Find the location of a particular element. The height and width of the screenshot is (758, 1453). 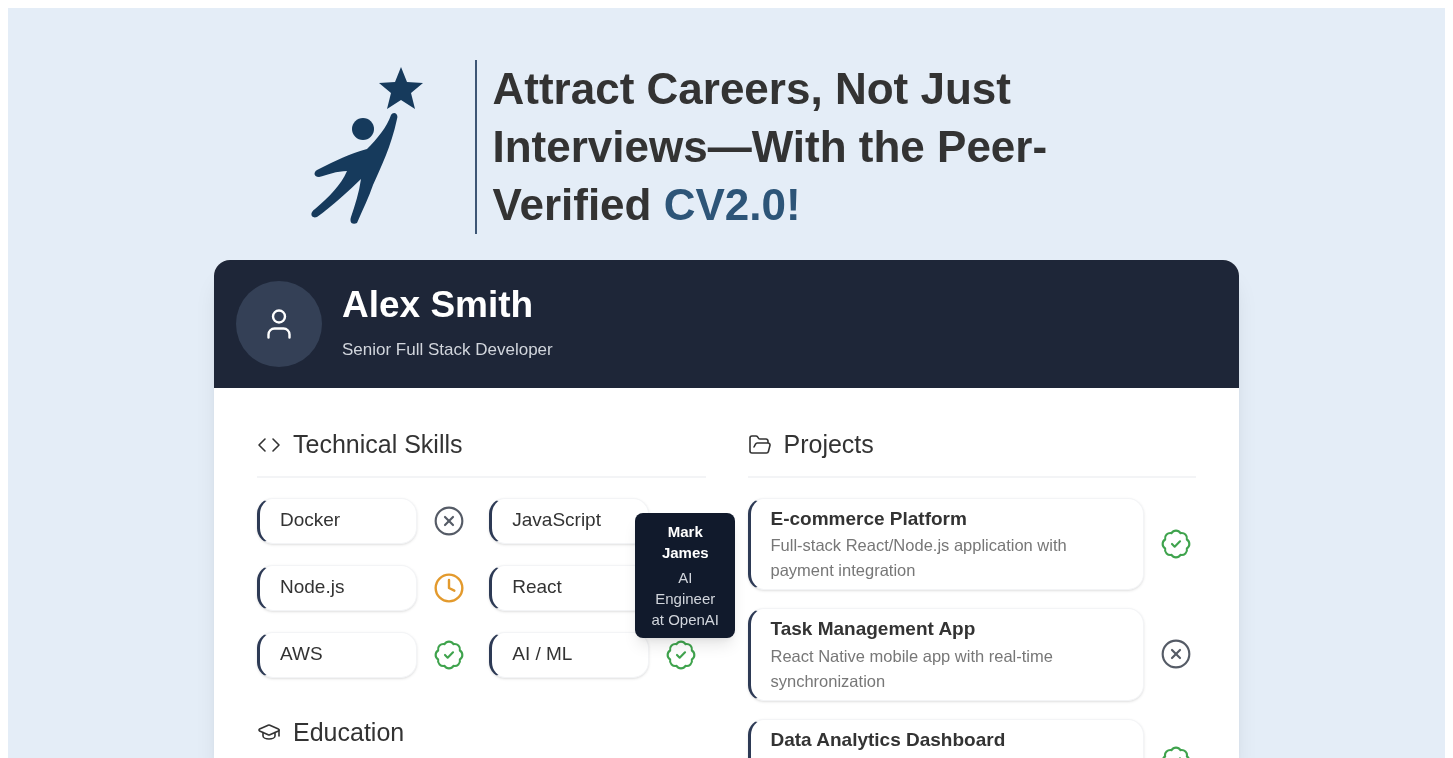

project-title: E-commerce Platform is located at coordinates (869, 518).